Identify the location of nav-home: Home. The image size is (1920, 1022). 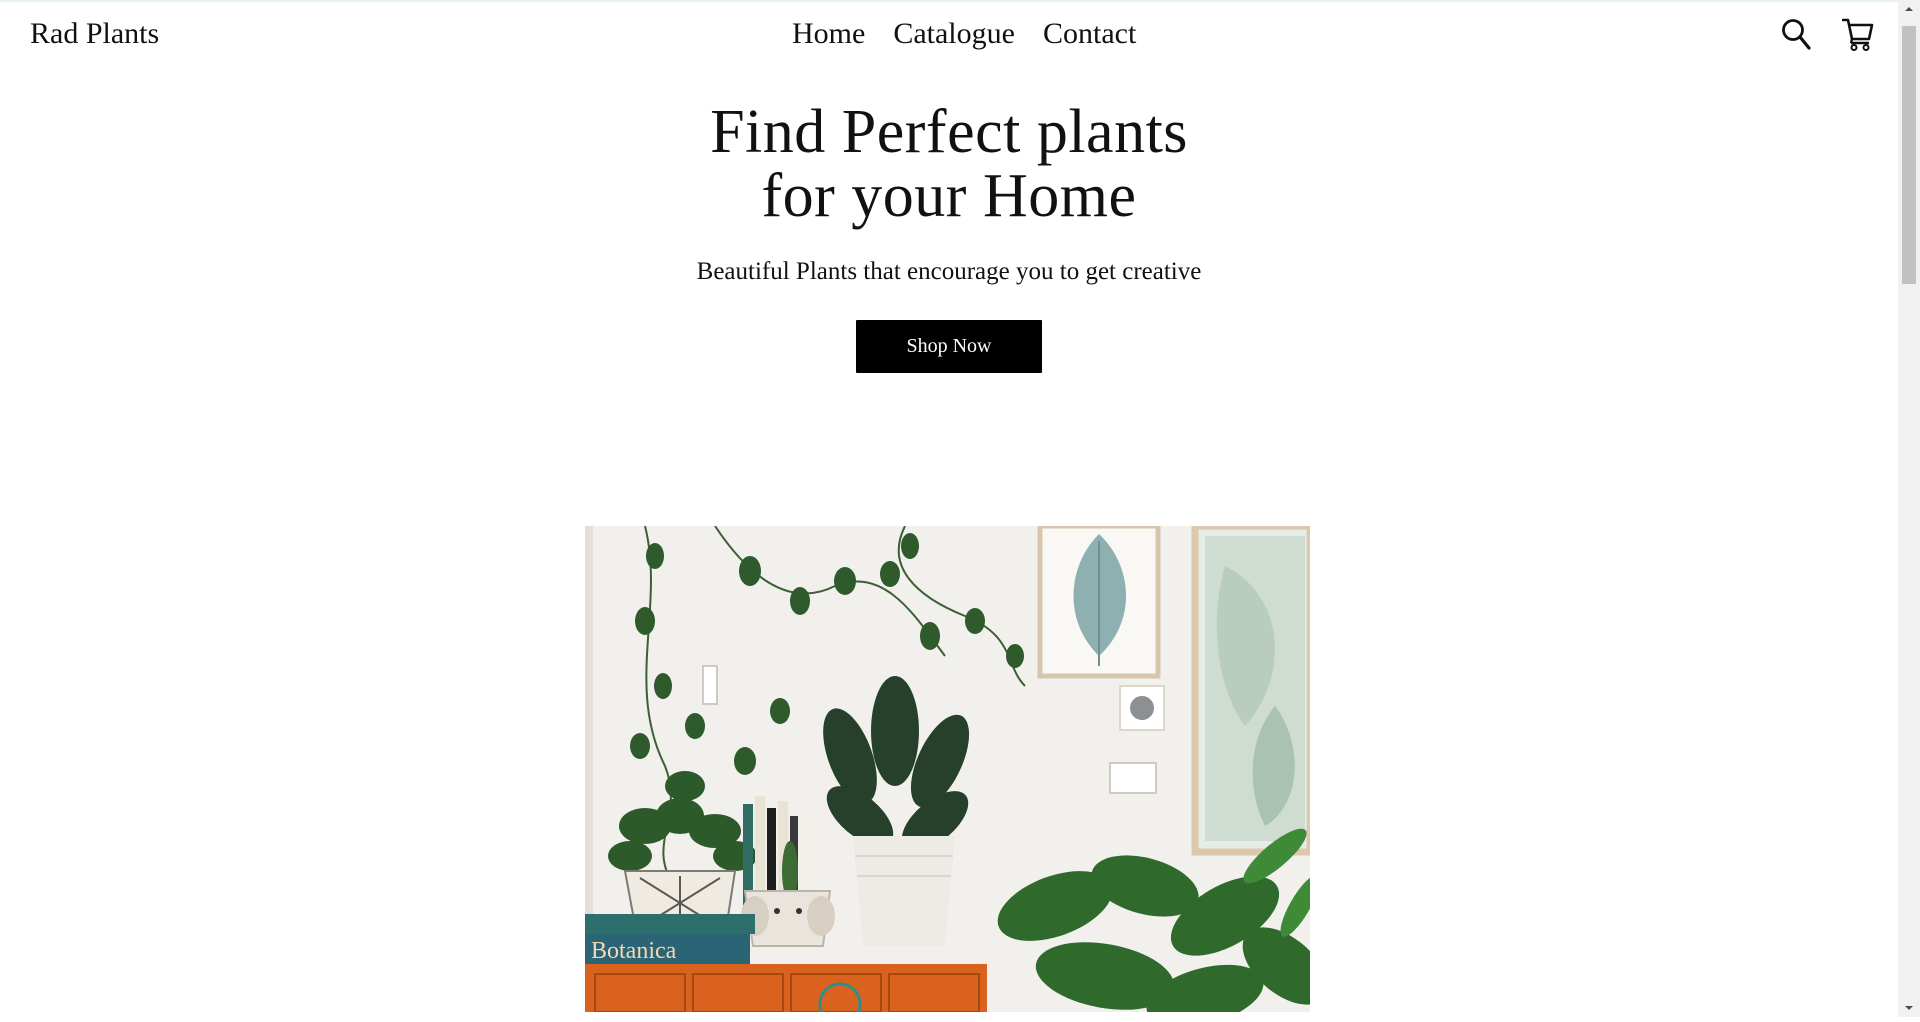
(828, 34).